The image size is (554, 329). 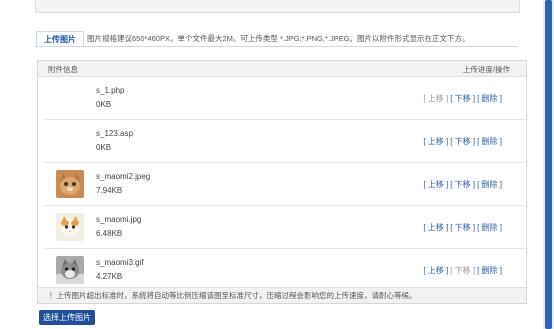 What do you see at coordinates (109, 233) in the screenshot?
I see `file-size: 6.48KB` at bounding box center [109, 233].